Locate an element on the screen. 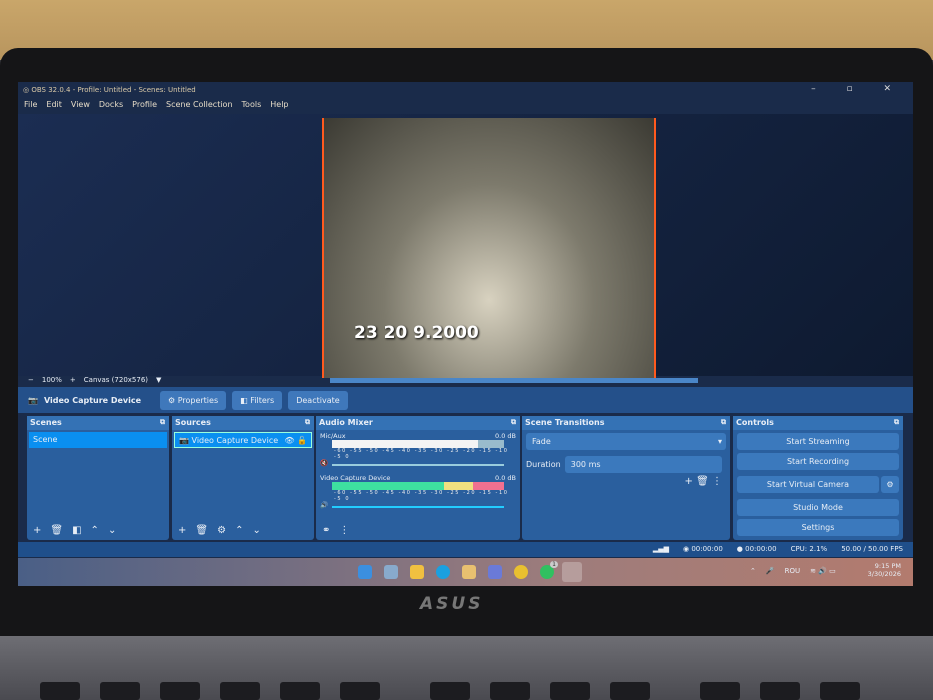 The height and width of the screenshot is (700, 933). properties-button: ⚙ Properties is located at coordinates (193, 400).